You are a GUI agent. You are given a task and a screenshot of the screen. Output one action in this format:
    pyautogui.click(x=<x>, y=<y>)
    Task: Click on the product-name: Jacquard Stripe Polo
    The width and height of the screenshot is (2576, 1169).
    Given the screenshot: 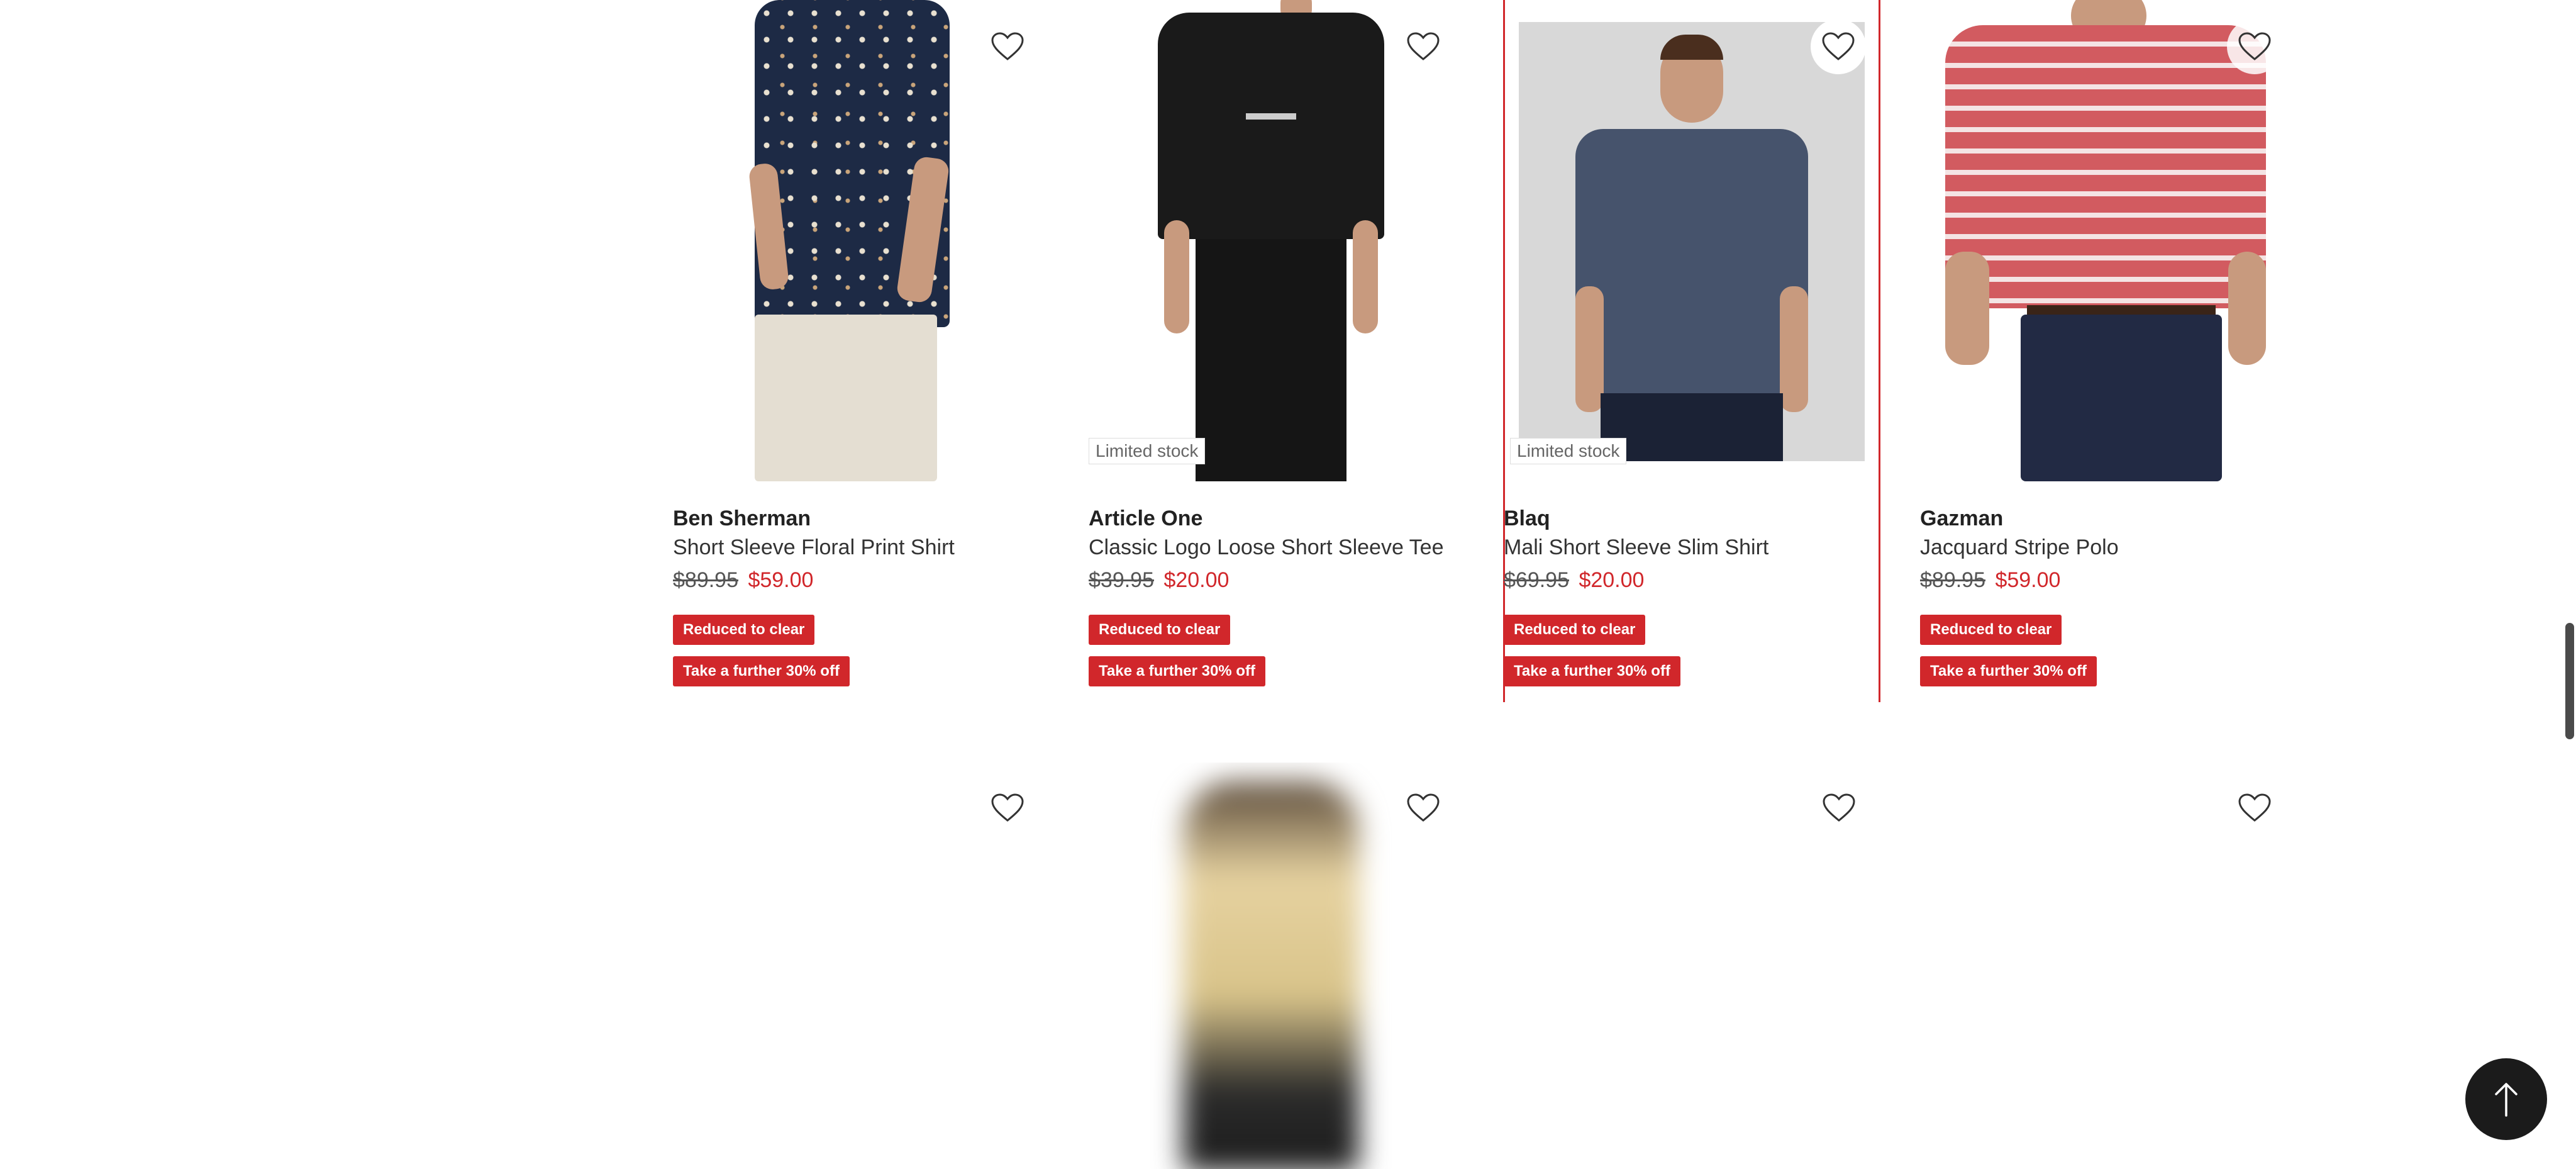 What is the action you would take?
    pyautogui.click(x=2019, y=547)
    